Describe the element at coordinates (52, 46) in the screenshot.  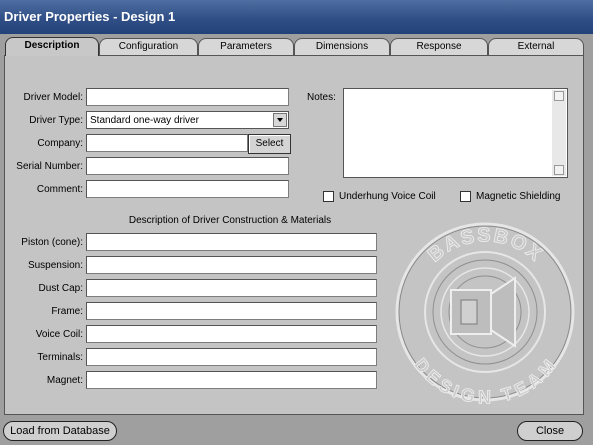
I see `tab-description: Description` at that location.